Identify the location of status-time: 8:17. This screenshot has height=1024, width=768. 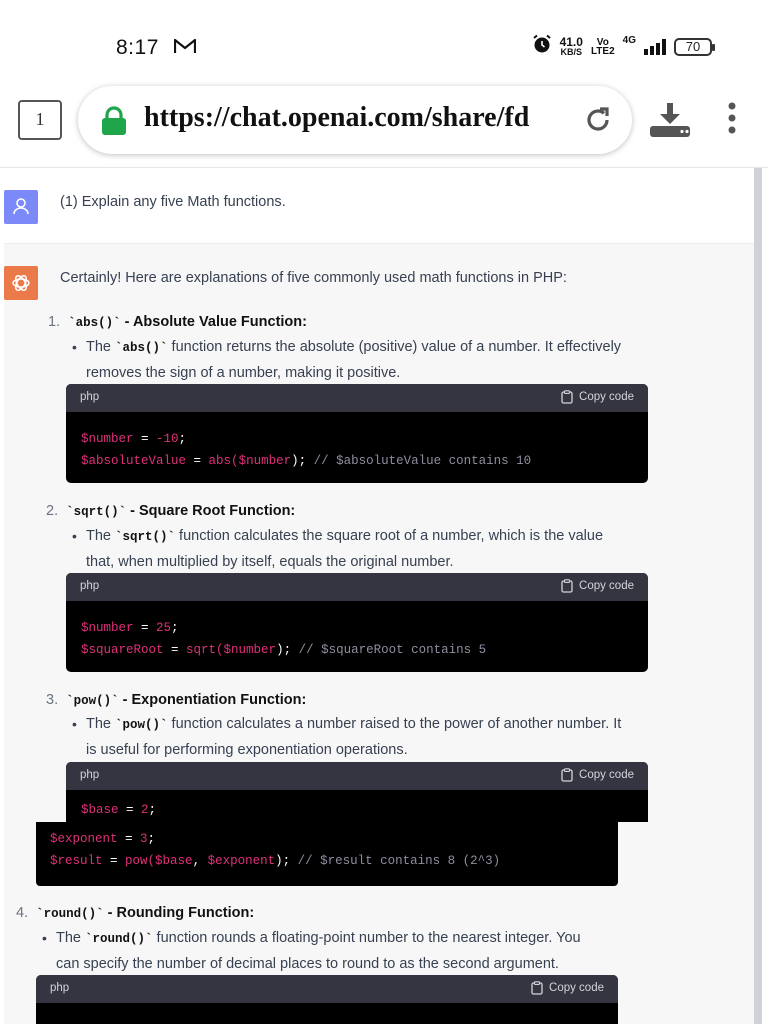
(137, 47).